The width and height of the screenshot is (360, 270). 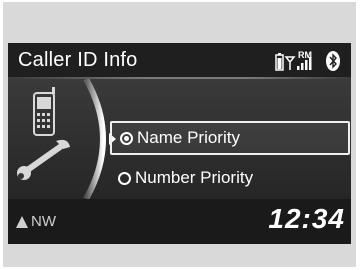 I want to click on bluetooth-icon, so click(x=333, y=61).